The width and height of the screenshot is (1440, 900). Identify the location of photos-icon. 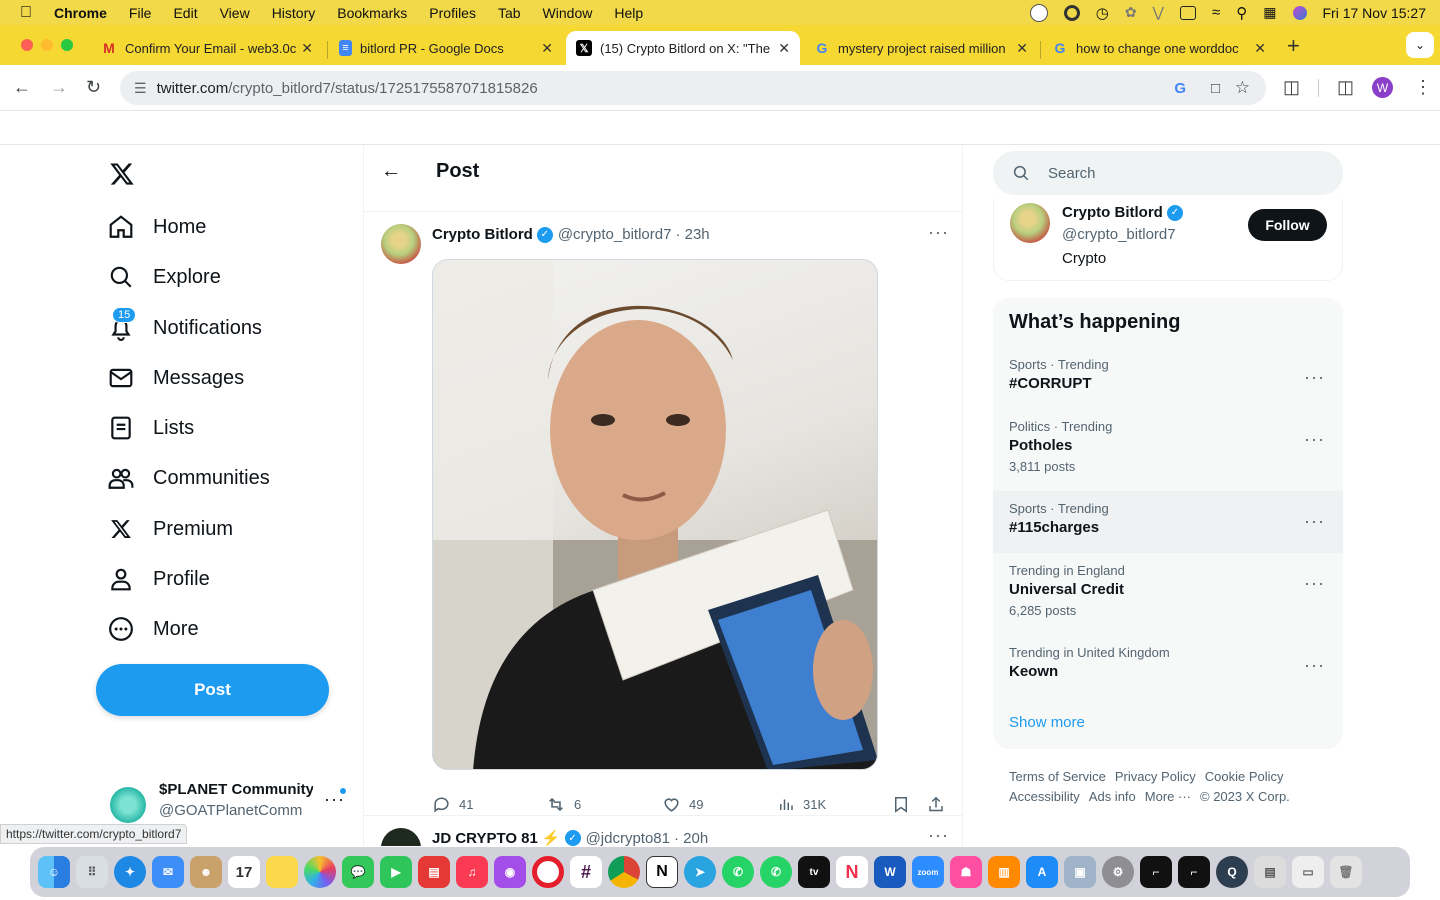
(320, 872).